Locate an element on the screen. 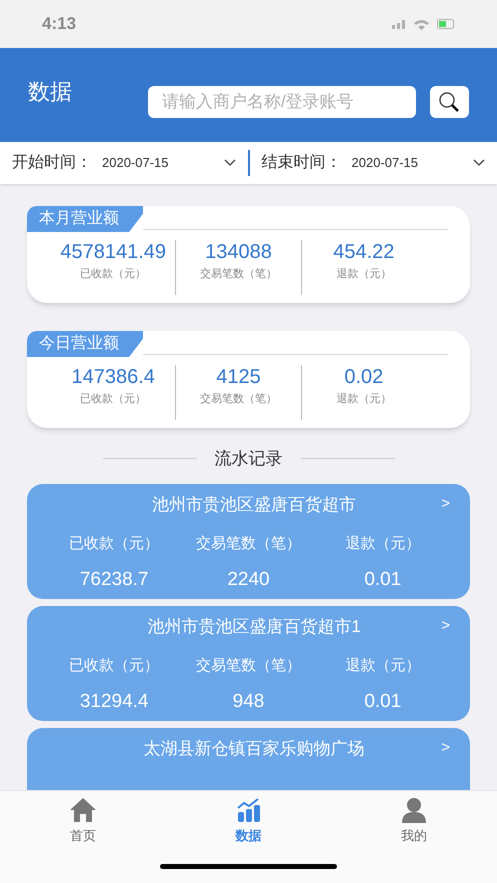 The width and height of the screenshot is (497, 883). person-icon is located at coordinates (414, 809).